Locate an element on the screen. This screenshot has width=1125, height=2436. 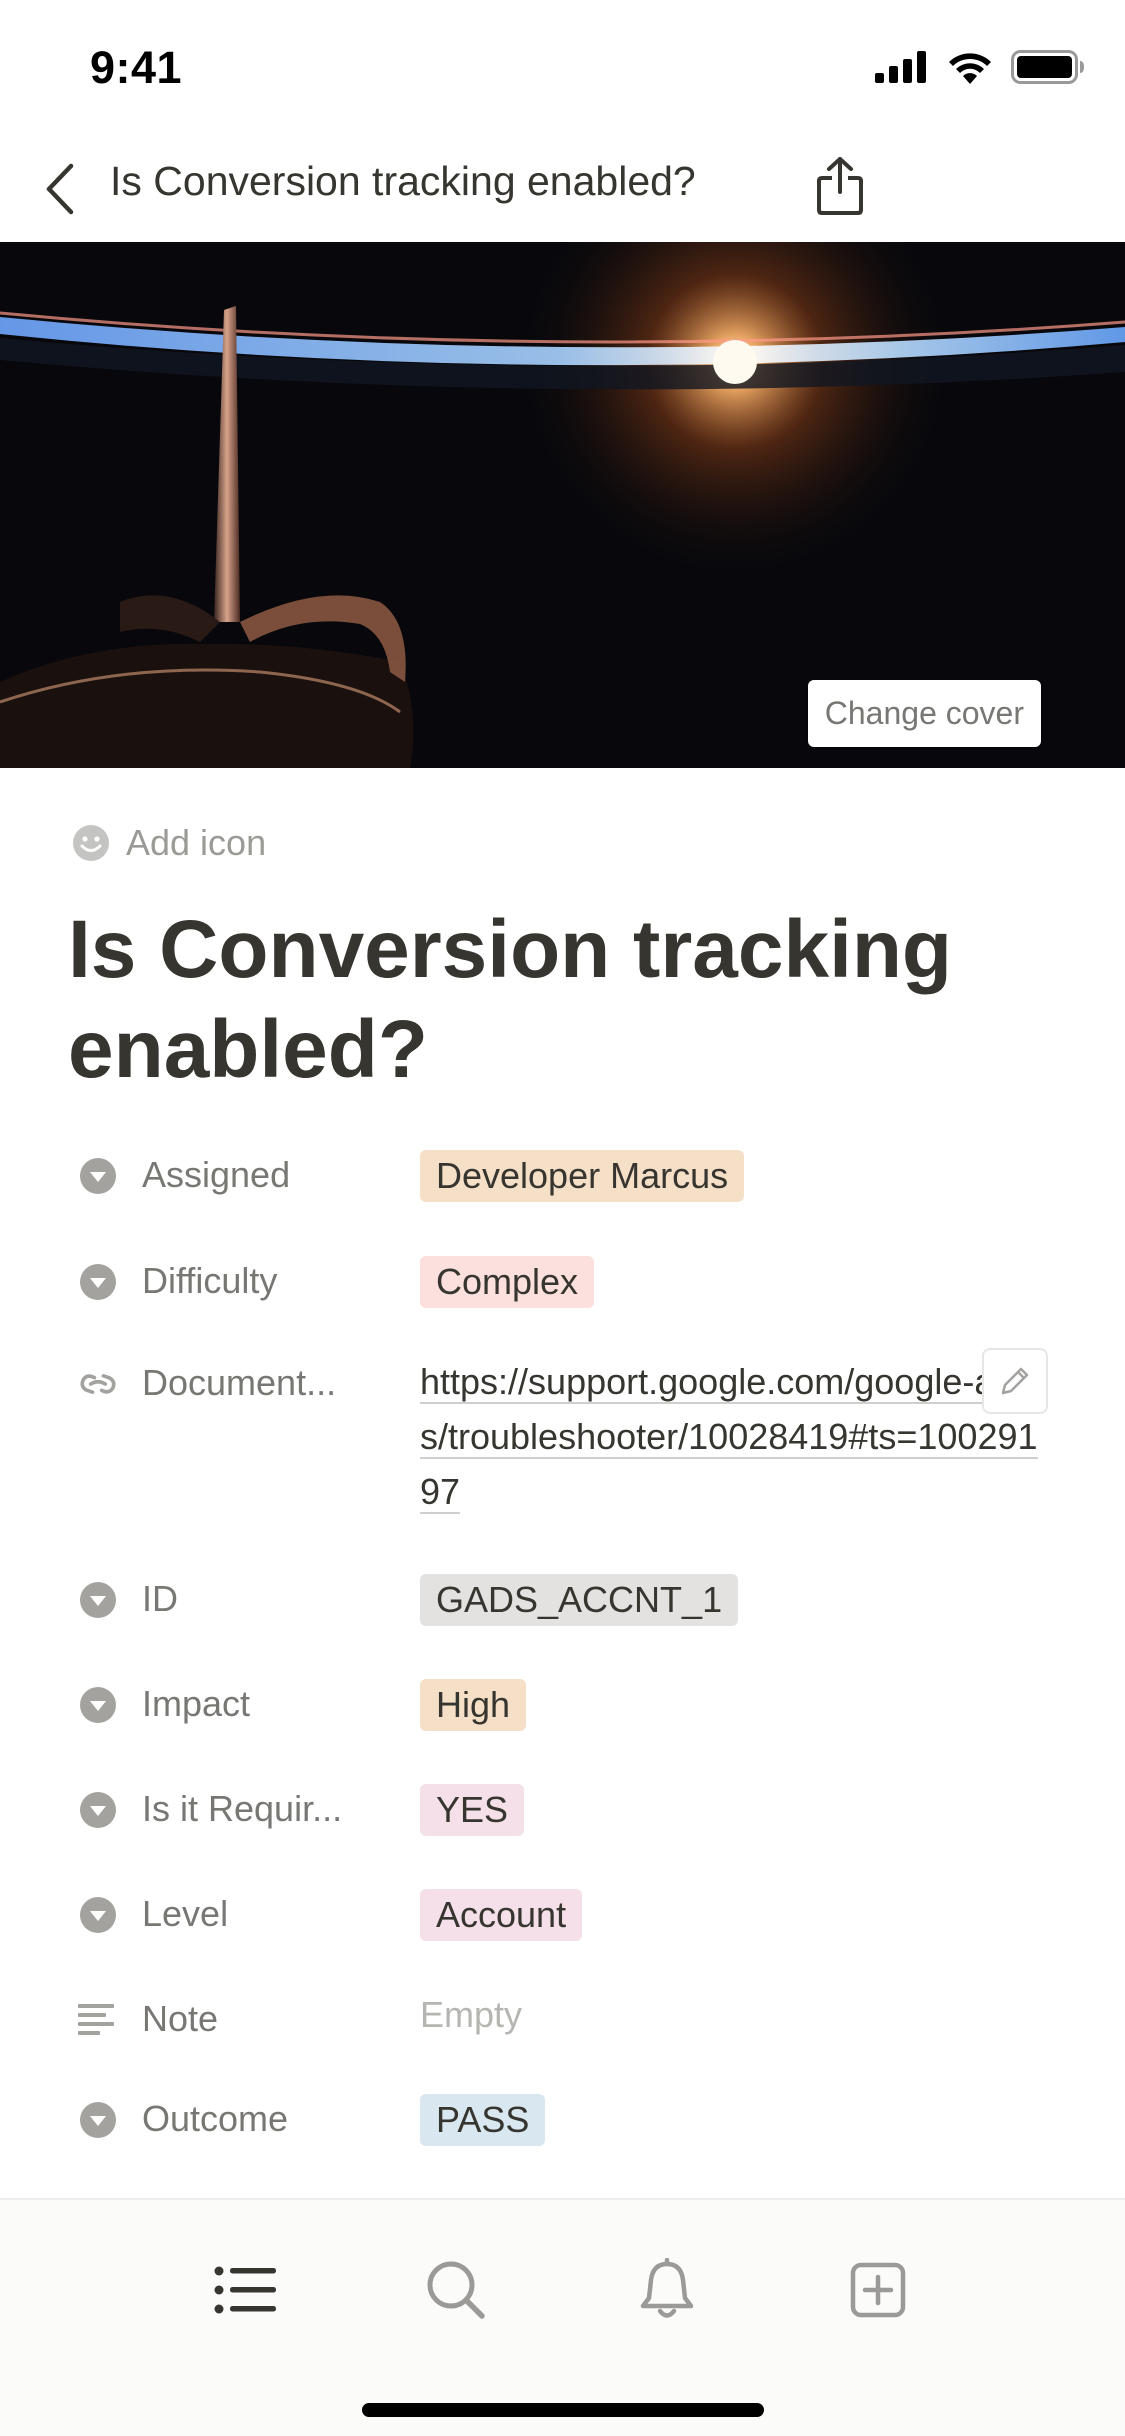
tab-search is located at coordinates (456, 2290).